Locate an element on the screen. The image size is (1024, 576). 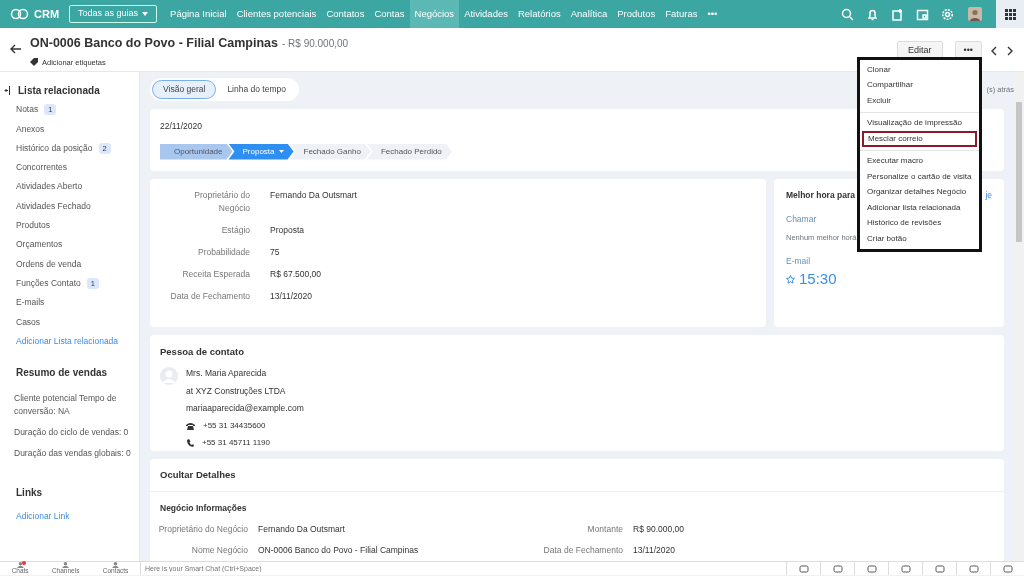
related-list-item: Funções Contato is located at coordinates (48, 283).